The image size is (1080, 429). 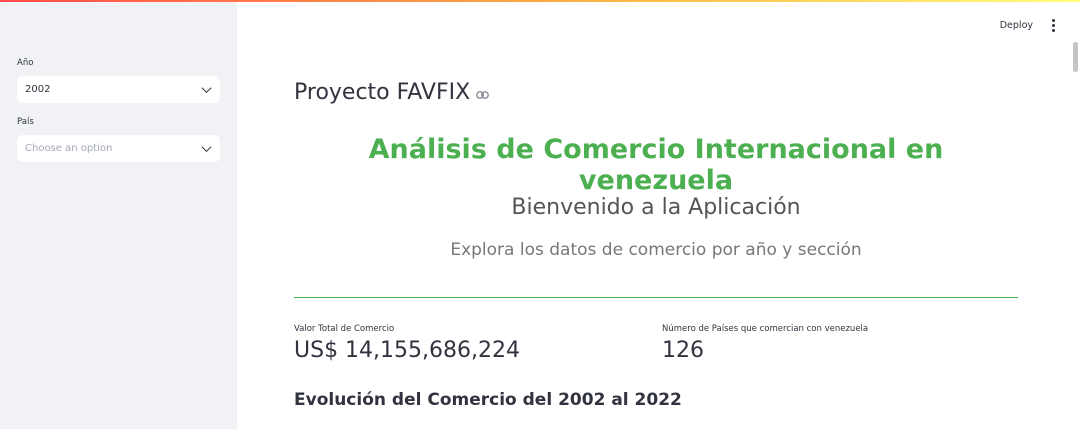 I want to click on title-row: Proyecto FAVFIX, so click(x=392, y=92).